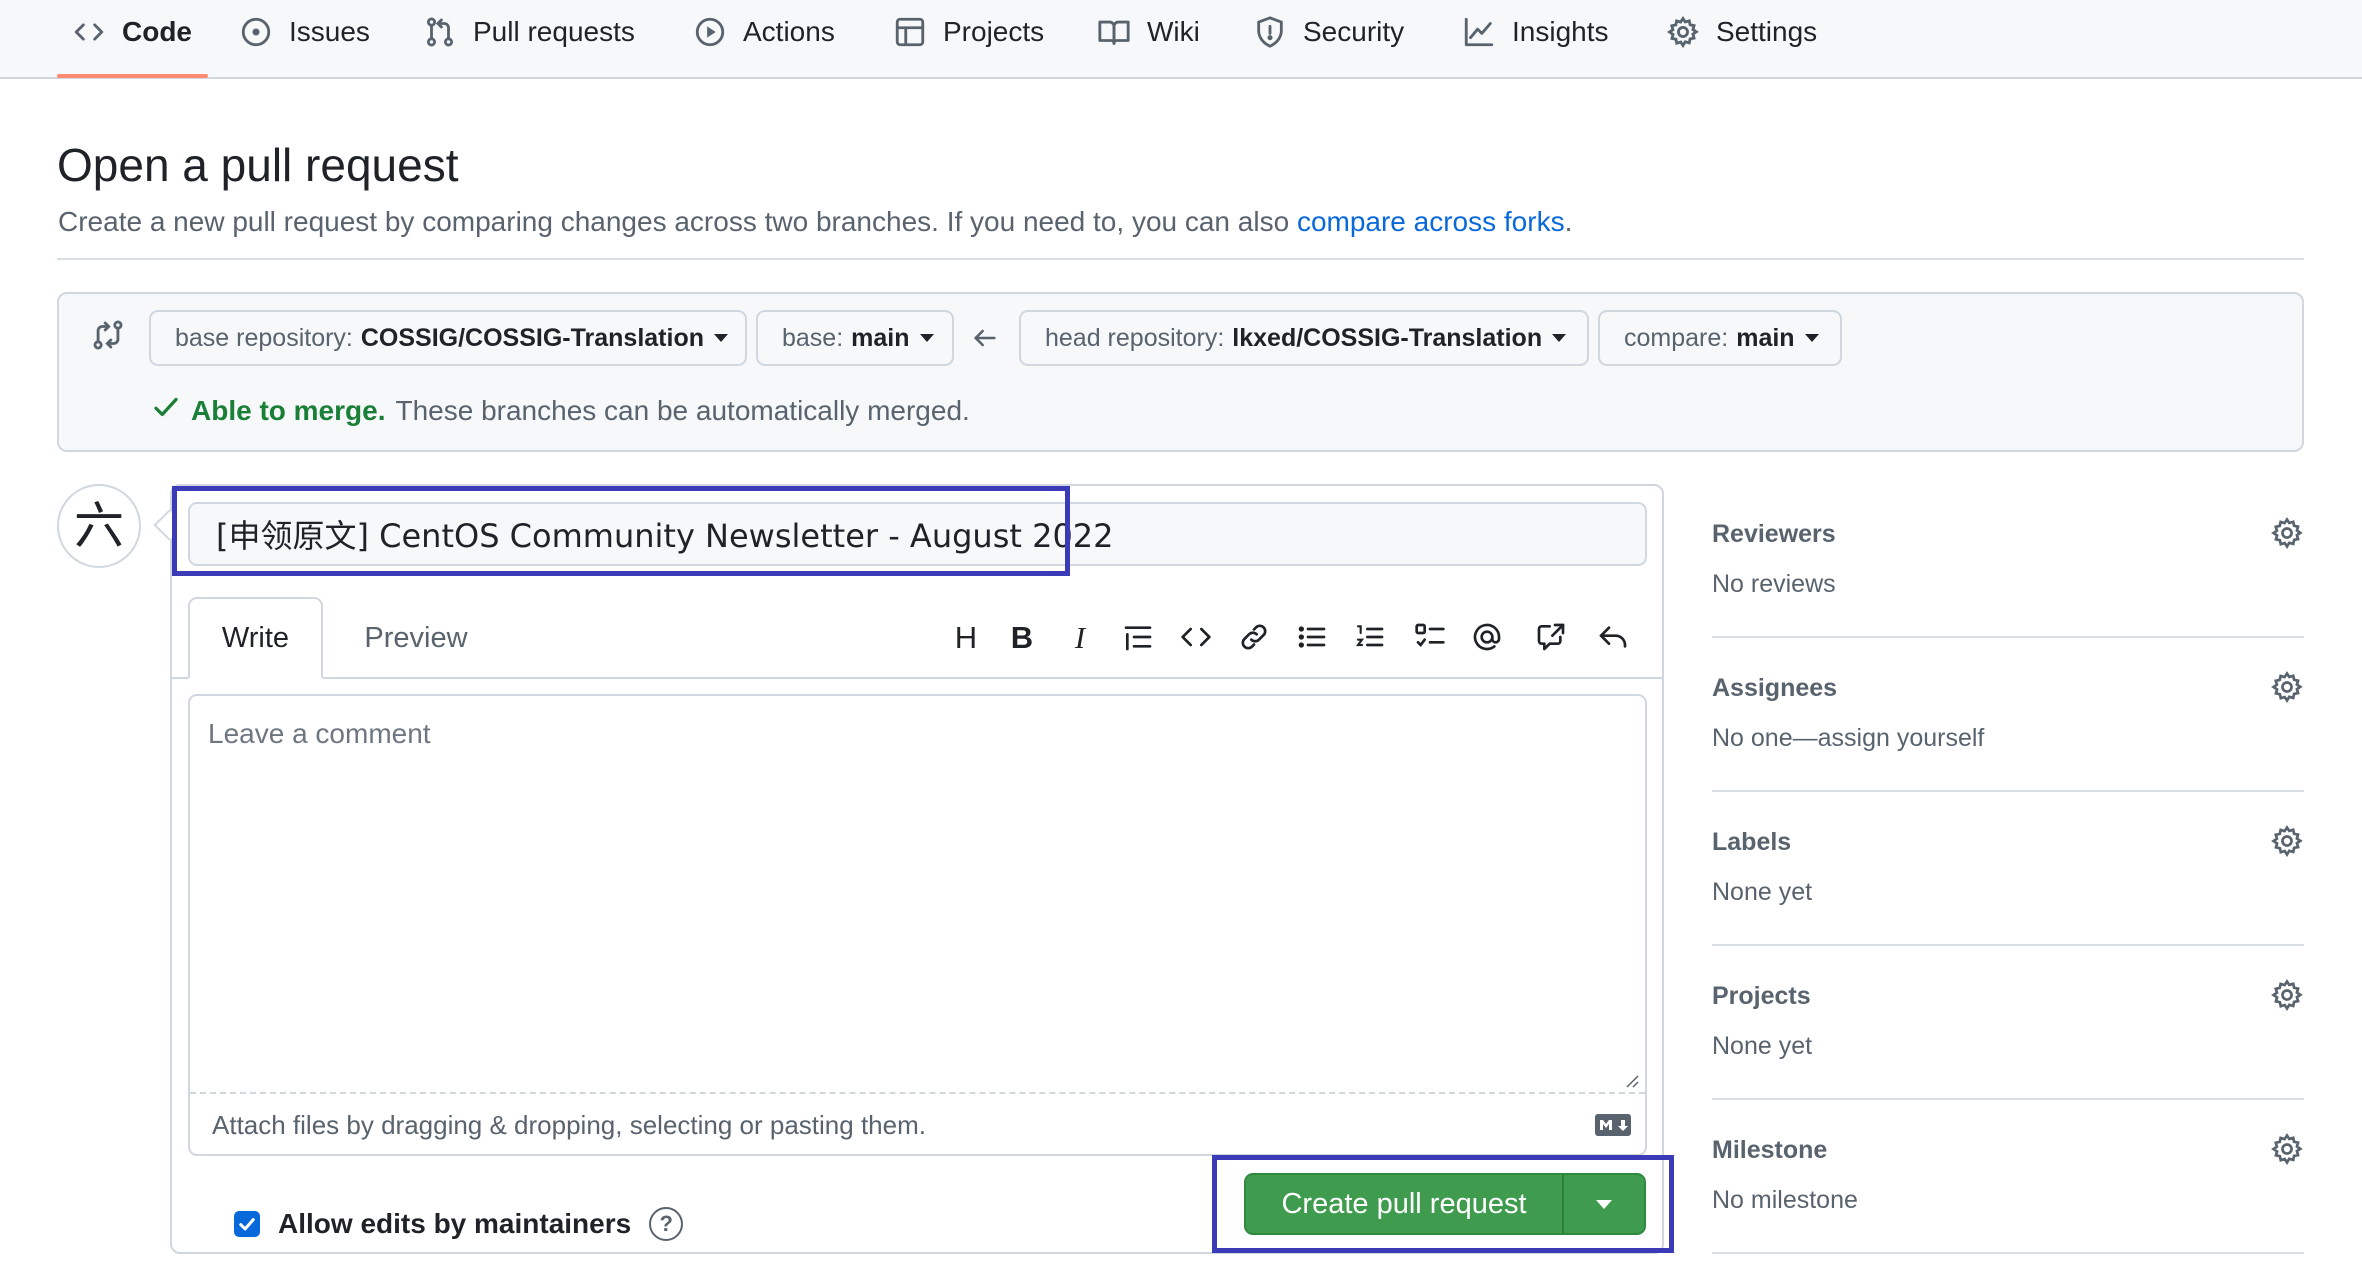 The width and height of the screenshot is (2362, 1268). Describe the element at coordinates (1613, 637) in the screenshot. I see `reply-icon` at that location.